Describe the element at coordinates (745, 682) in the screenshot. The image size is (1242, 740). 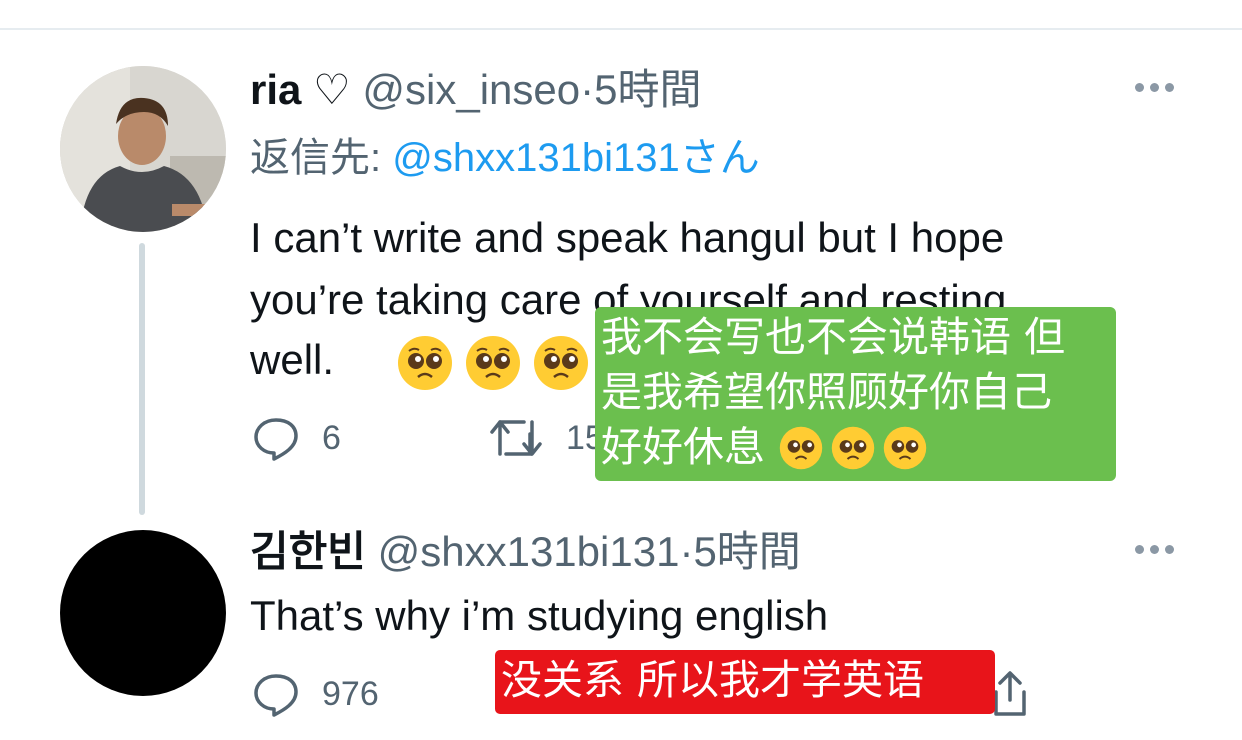
I see `translation-overlay-red: 没关系 所以我才学英语` at that location.